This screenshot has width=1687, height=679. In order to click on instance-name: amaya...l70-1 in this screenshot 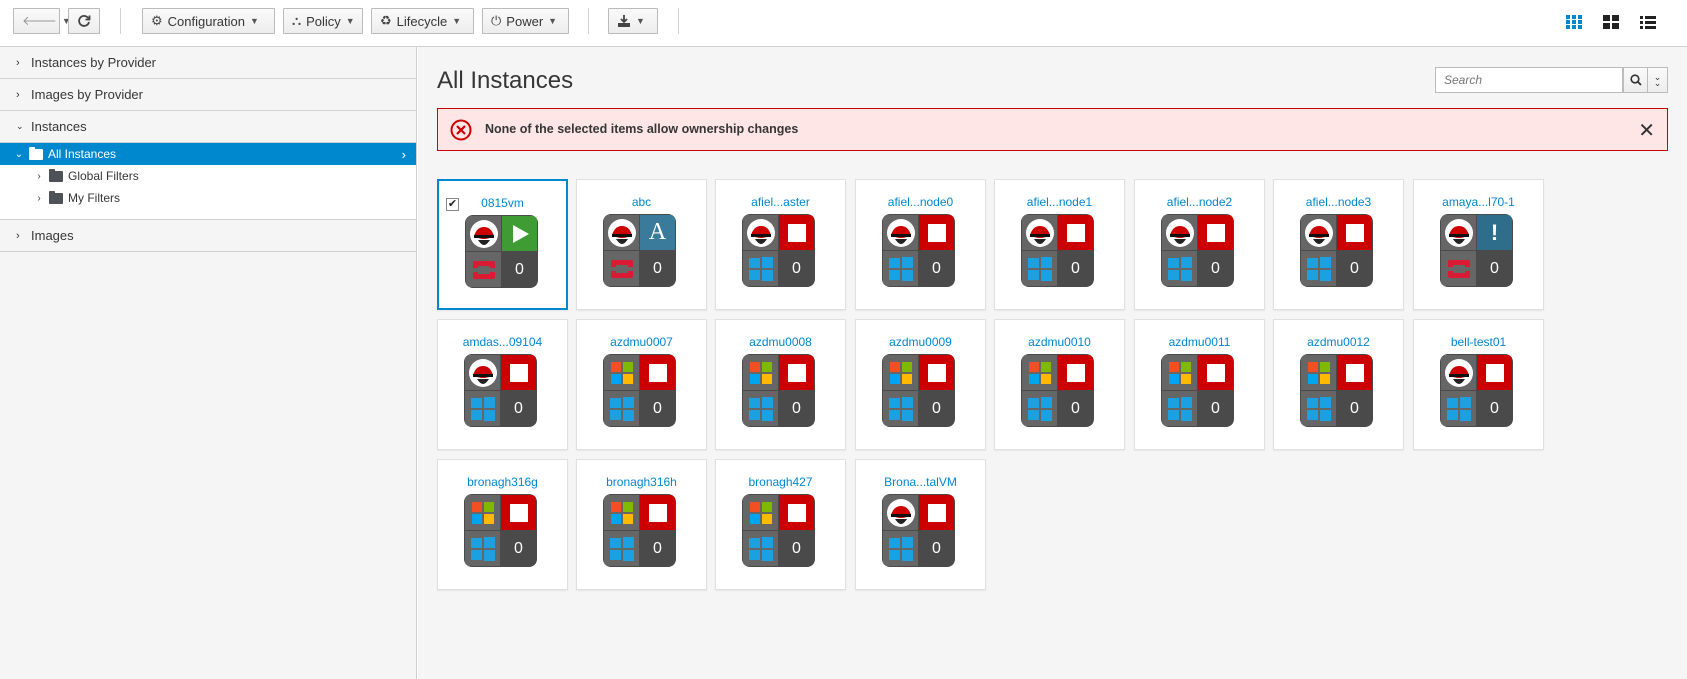, I will do `click(1478, 202)`.